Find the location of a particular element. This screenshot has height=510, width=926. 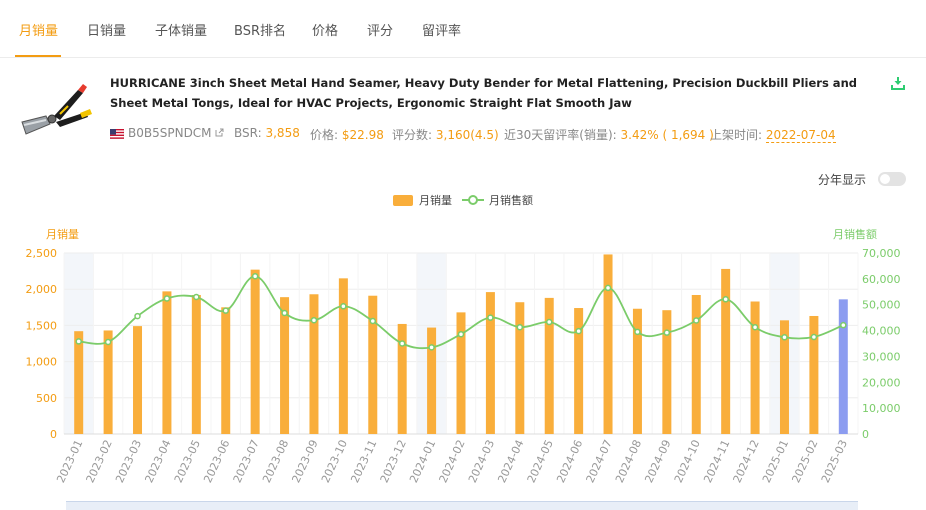

chart-zoom-slider is located at coordinates (462, 505).